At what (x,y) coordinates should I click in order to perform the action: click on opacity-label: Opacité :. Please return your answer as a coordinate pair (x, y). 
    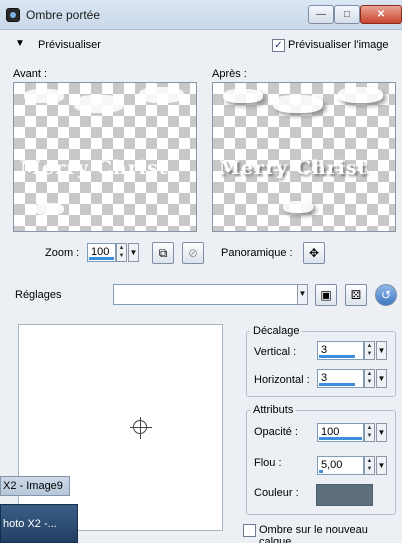
    Looking at the image, I should click on (276, 432).